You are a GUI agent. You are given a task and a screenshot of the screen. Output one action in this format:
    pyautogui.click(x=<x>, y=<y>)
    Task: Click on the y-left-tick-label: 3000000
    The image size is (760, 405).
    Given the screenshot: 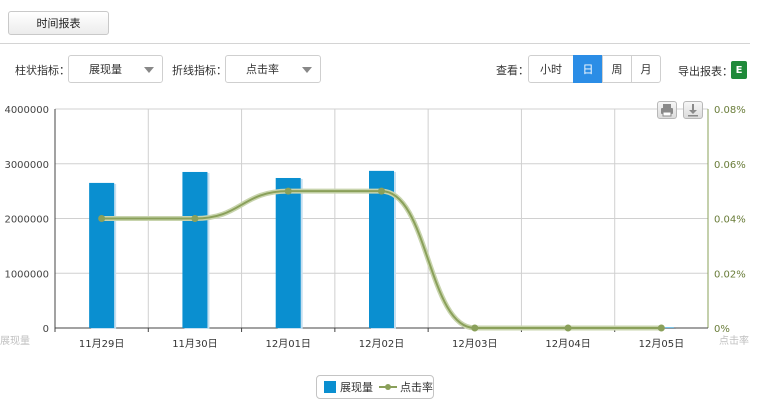 What is the action you would take?
    pyautogui.click(x=26, y=165)
    